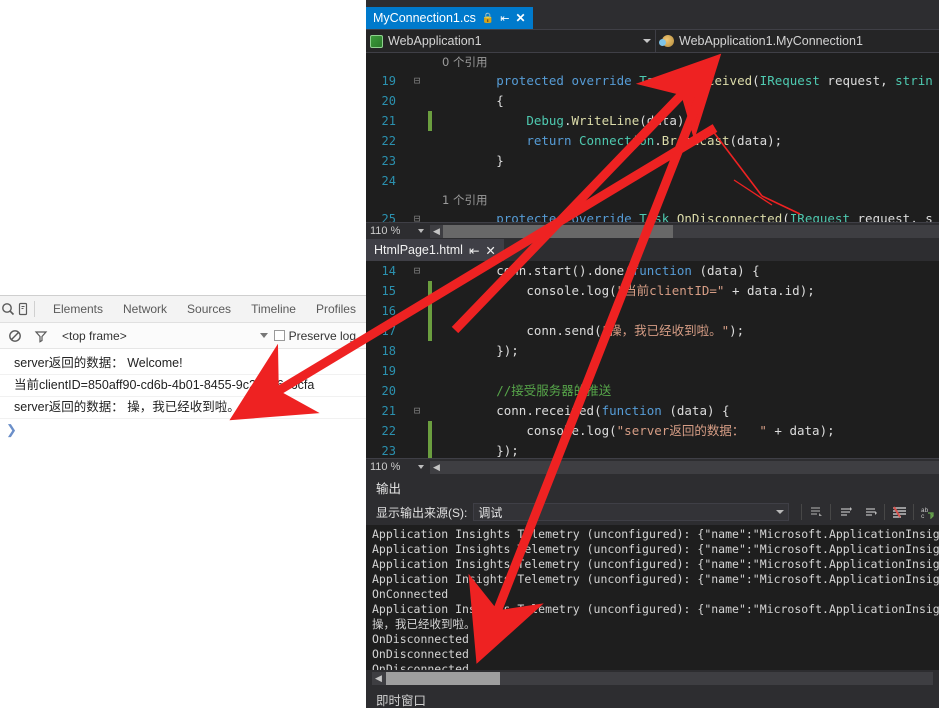 Image resolution: width=939 pixels, height=708 pixels. I want to click on code-text: return Connection.Broadcast(data);, so click(654, 140).